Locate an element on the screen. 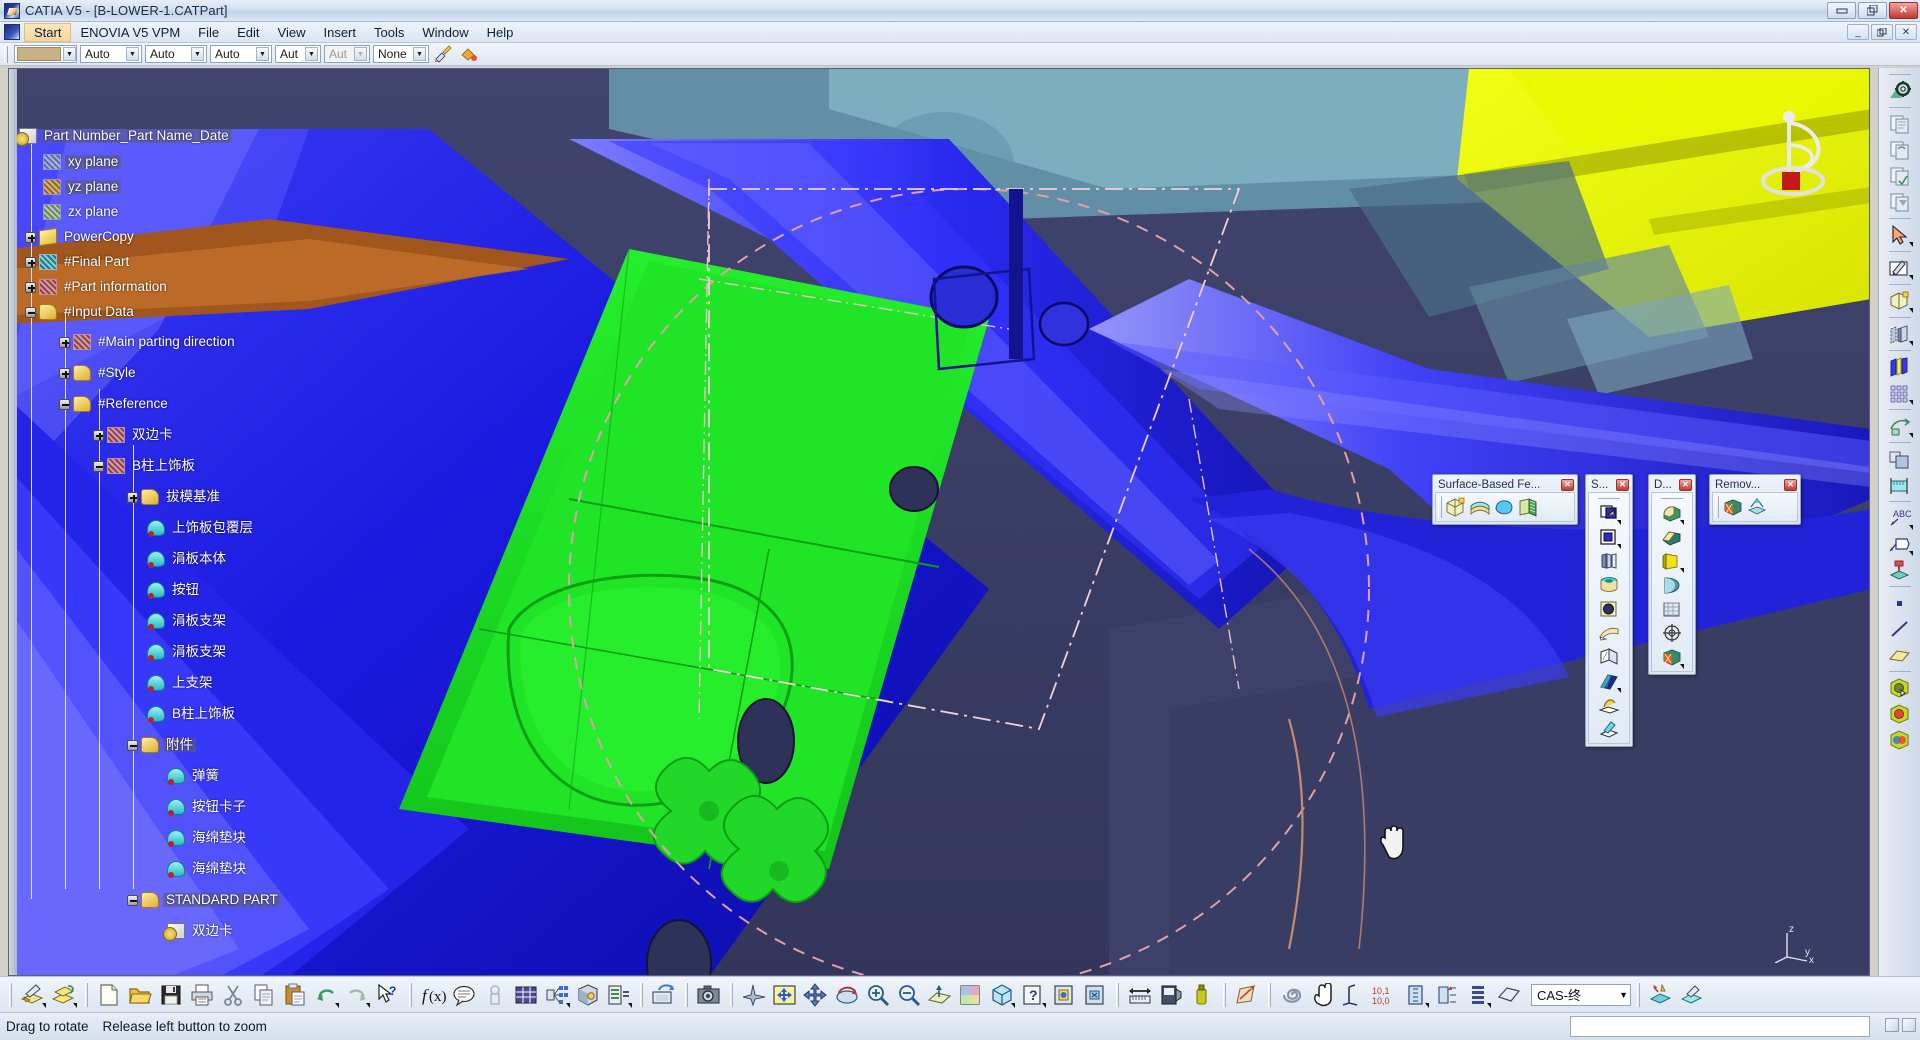  surface-based-features-toolbar: Surface-Based Fe... ✕ is located at coordinates (1505, 499).